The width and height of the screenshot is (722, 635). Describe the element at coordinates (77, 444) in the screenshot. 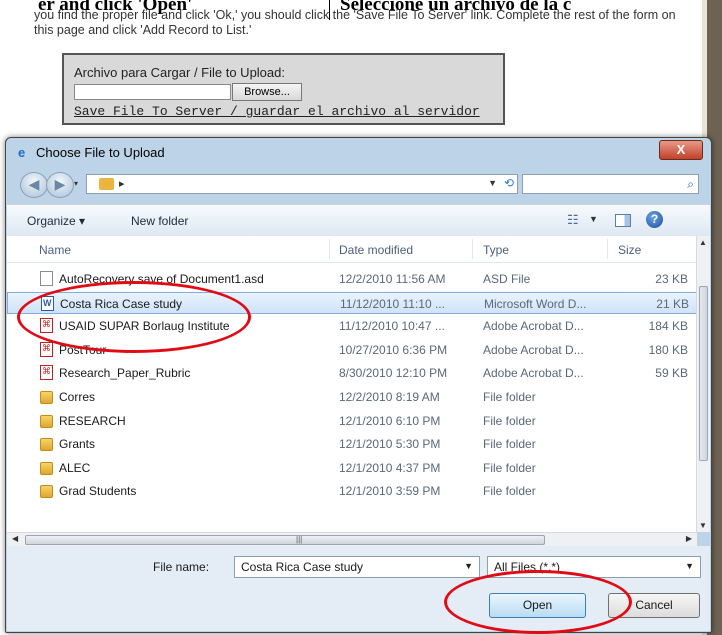

I see `file-name: Grants` at that location.